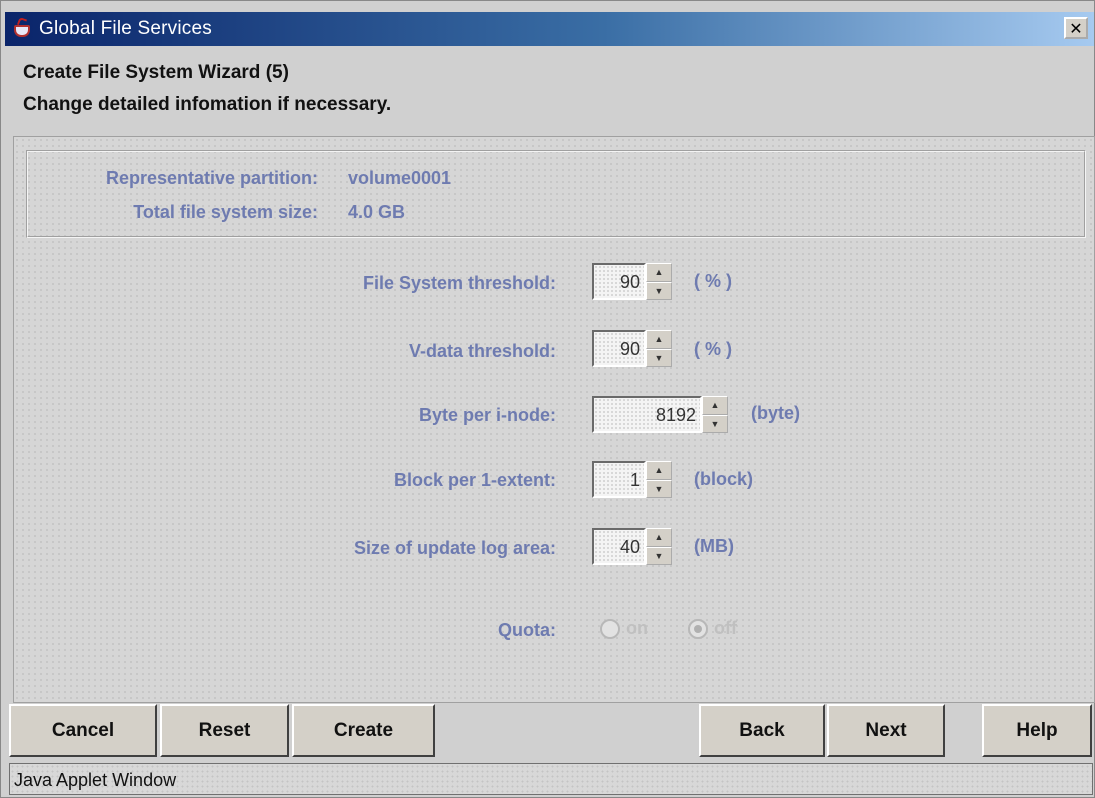  I want to click on fs-threshold-stepper: ▲ ▼, so click(659, 281).